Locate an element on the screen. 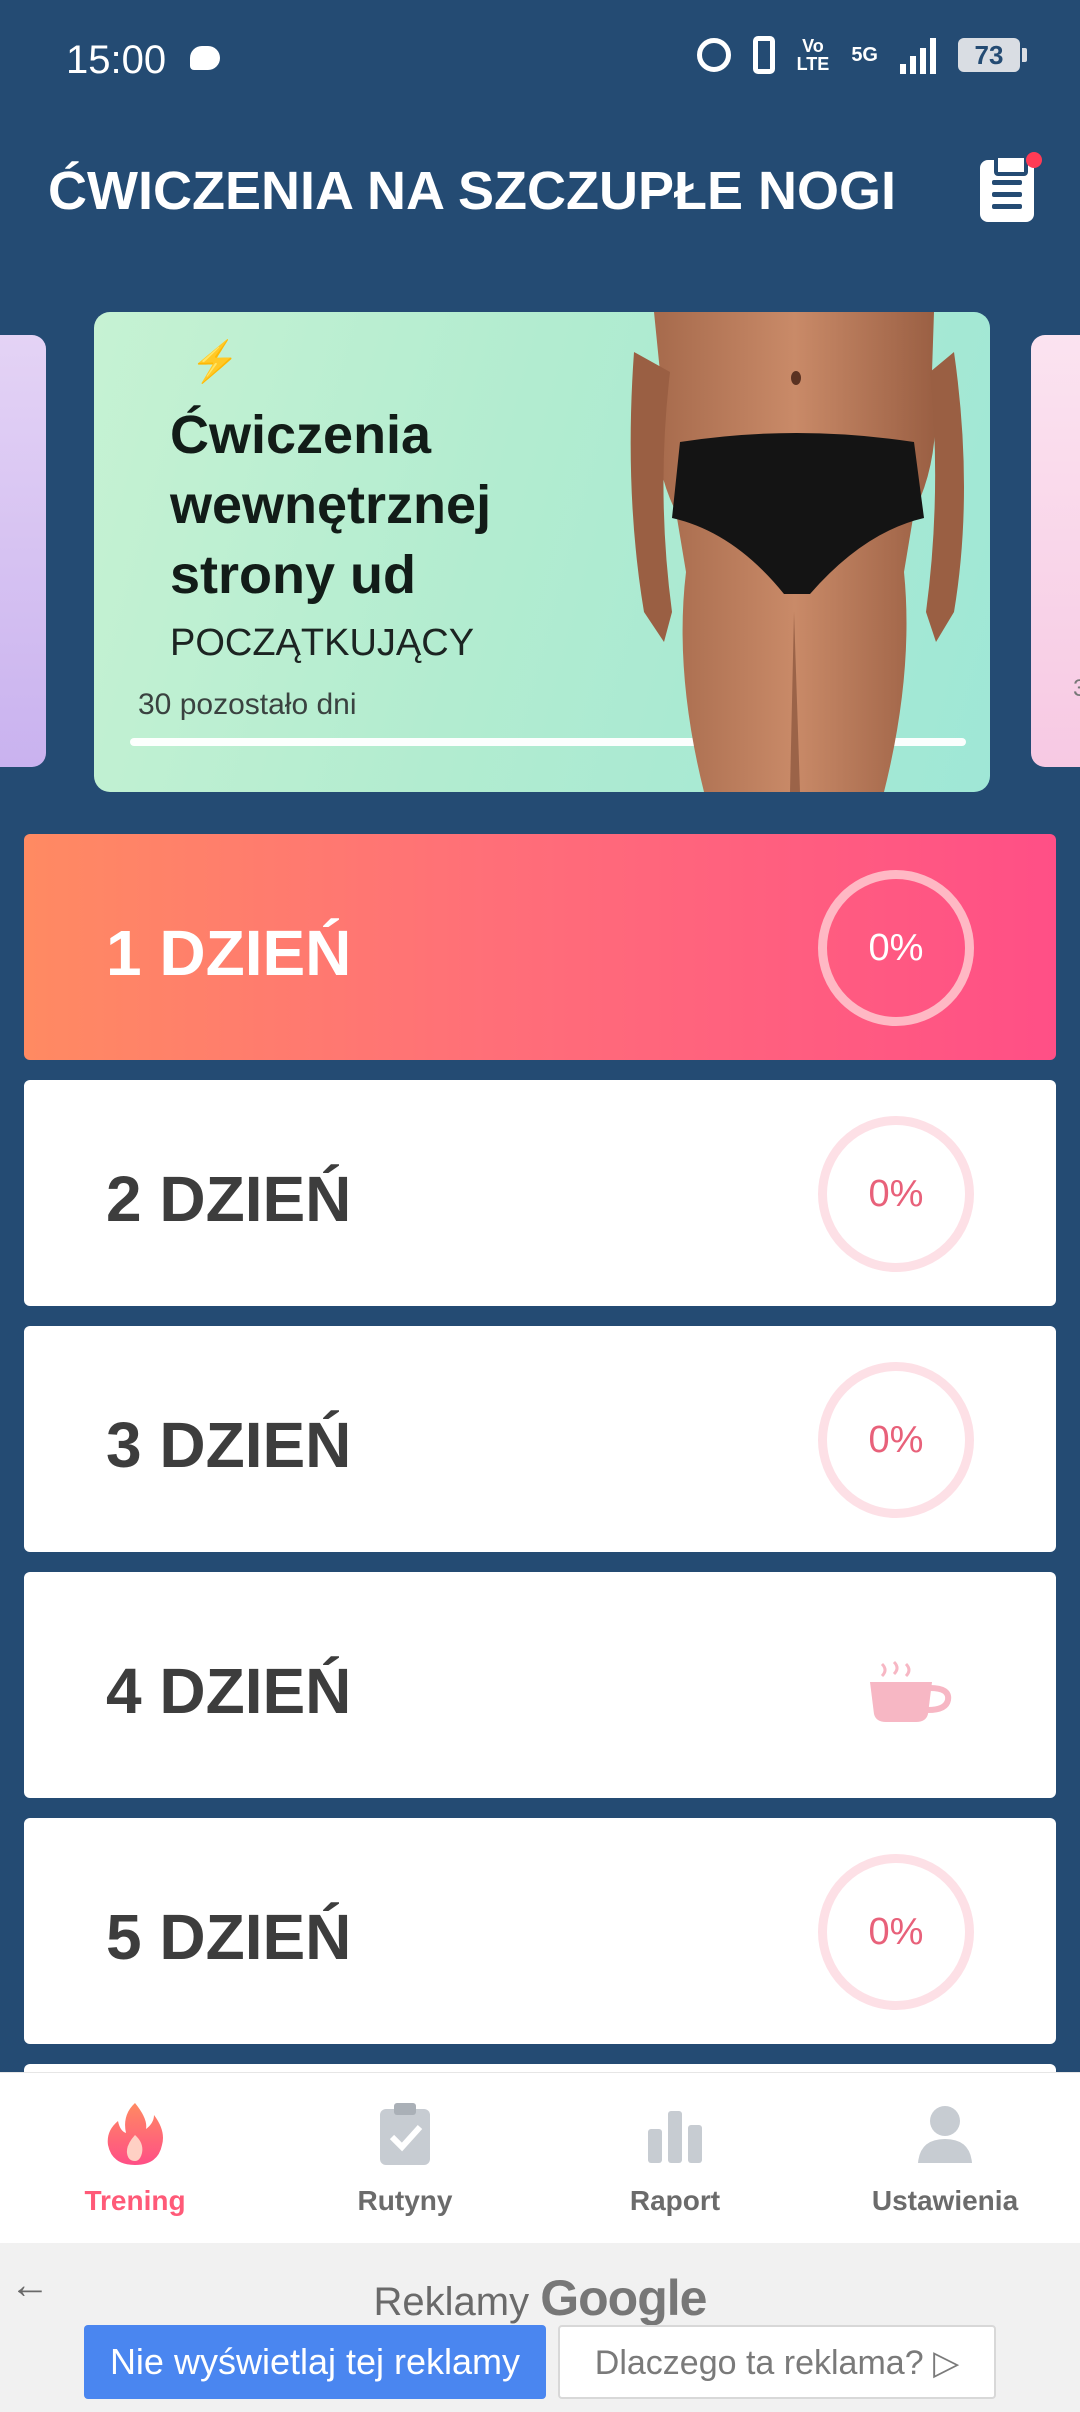 This screenshot has height=2412, width=1080. why-this-ad-button: Dlaczego ta reklama? ▷ is located at coordinates (777, 2362).